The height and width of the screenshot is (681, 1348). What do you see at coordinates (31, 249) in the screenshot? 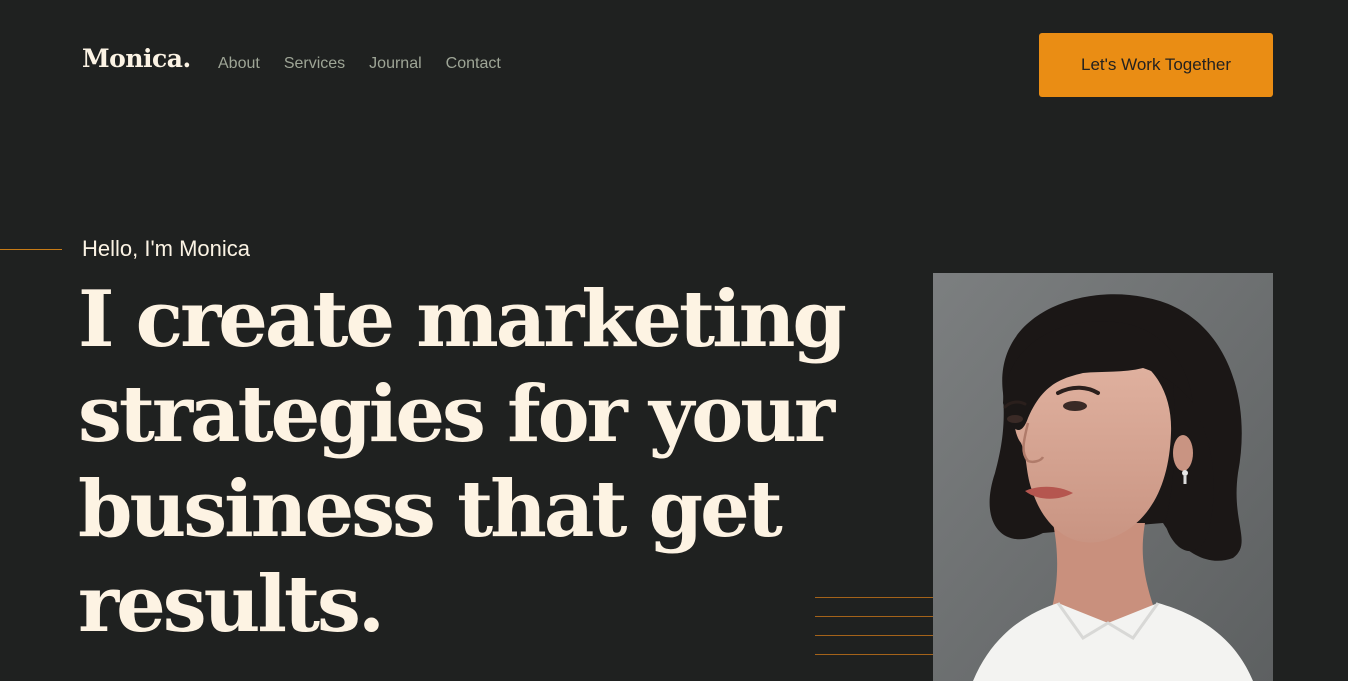
I see `greeting-accent-line` at bounding box center [31, 249].